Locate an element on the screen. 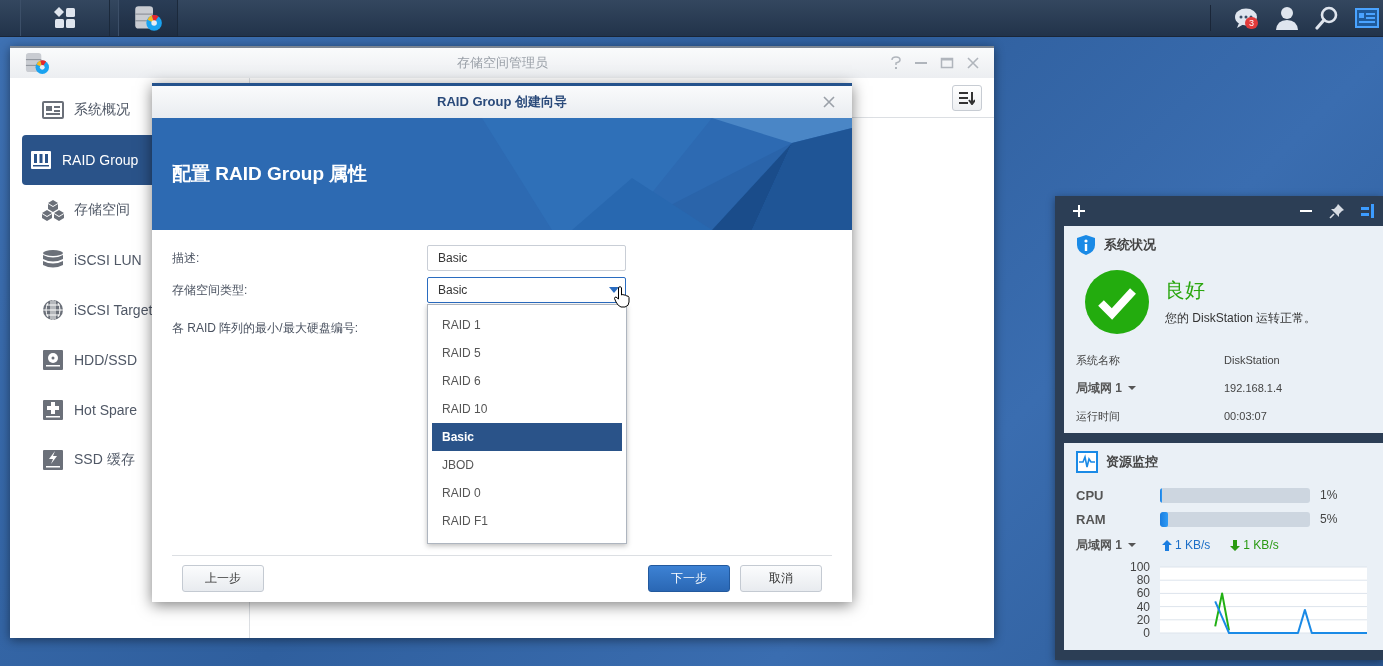 The height and width of the screenshot is (666, 1383). info-shield-icon is located at coordinates (1086, 245).